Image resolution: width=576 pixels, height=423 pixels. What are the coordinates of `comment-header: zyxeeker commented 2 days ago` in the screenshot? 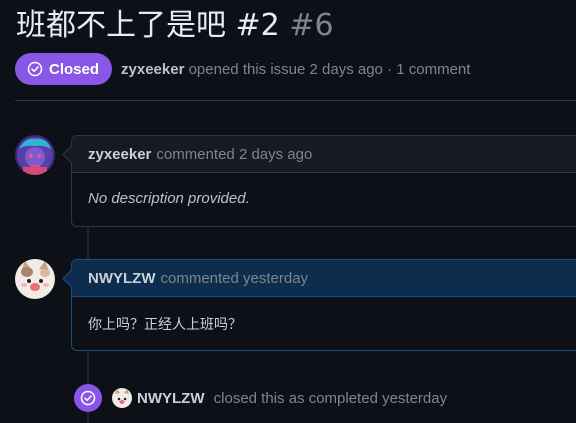 It's located at (324, 154).